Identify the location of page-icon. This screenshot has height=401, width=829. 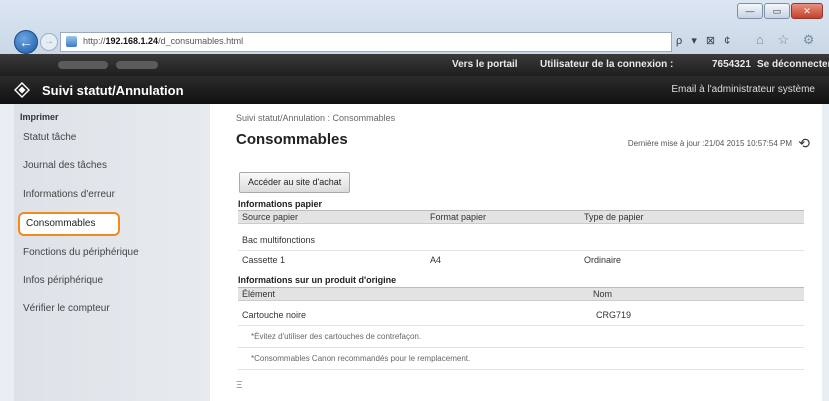
(71, 41).